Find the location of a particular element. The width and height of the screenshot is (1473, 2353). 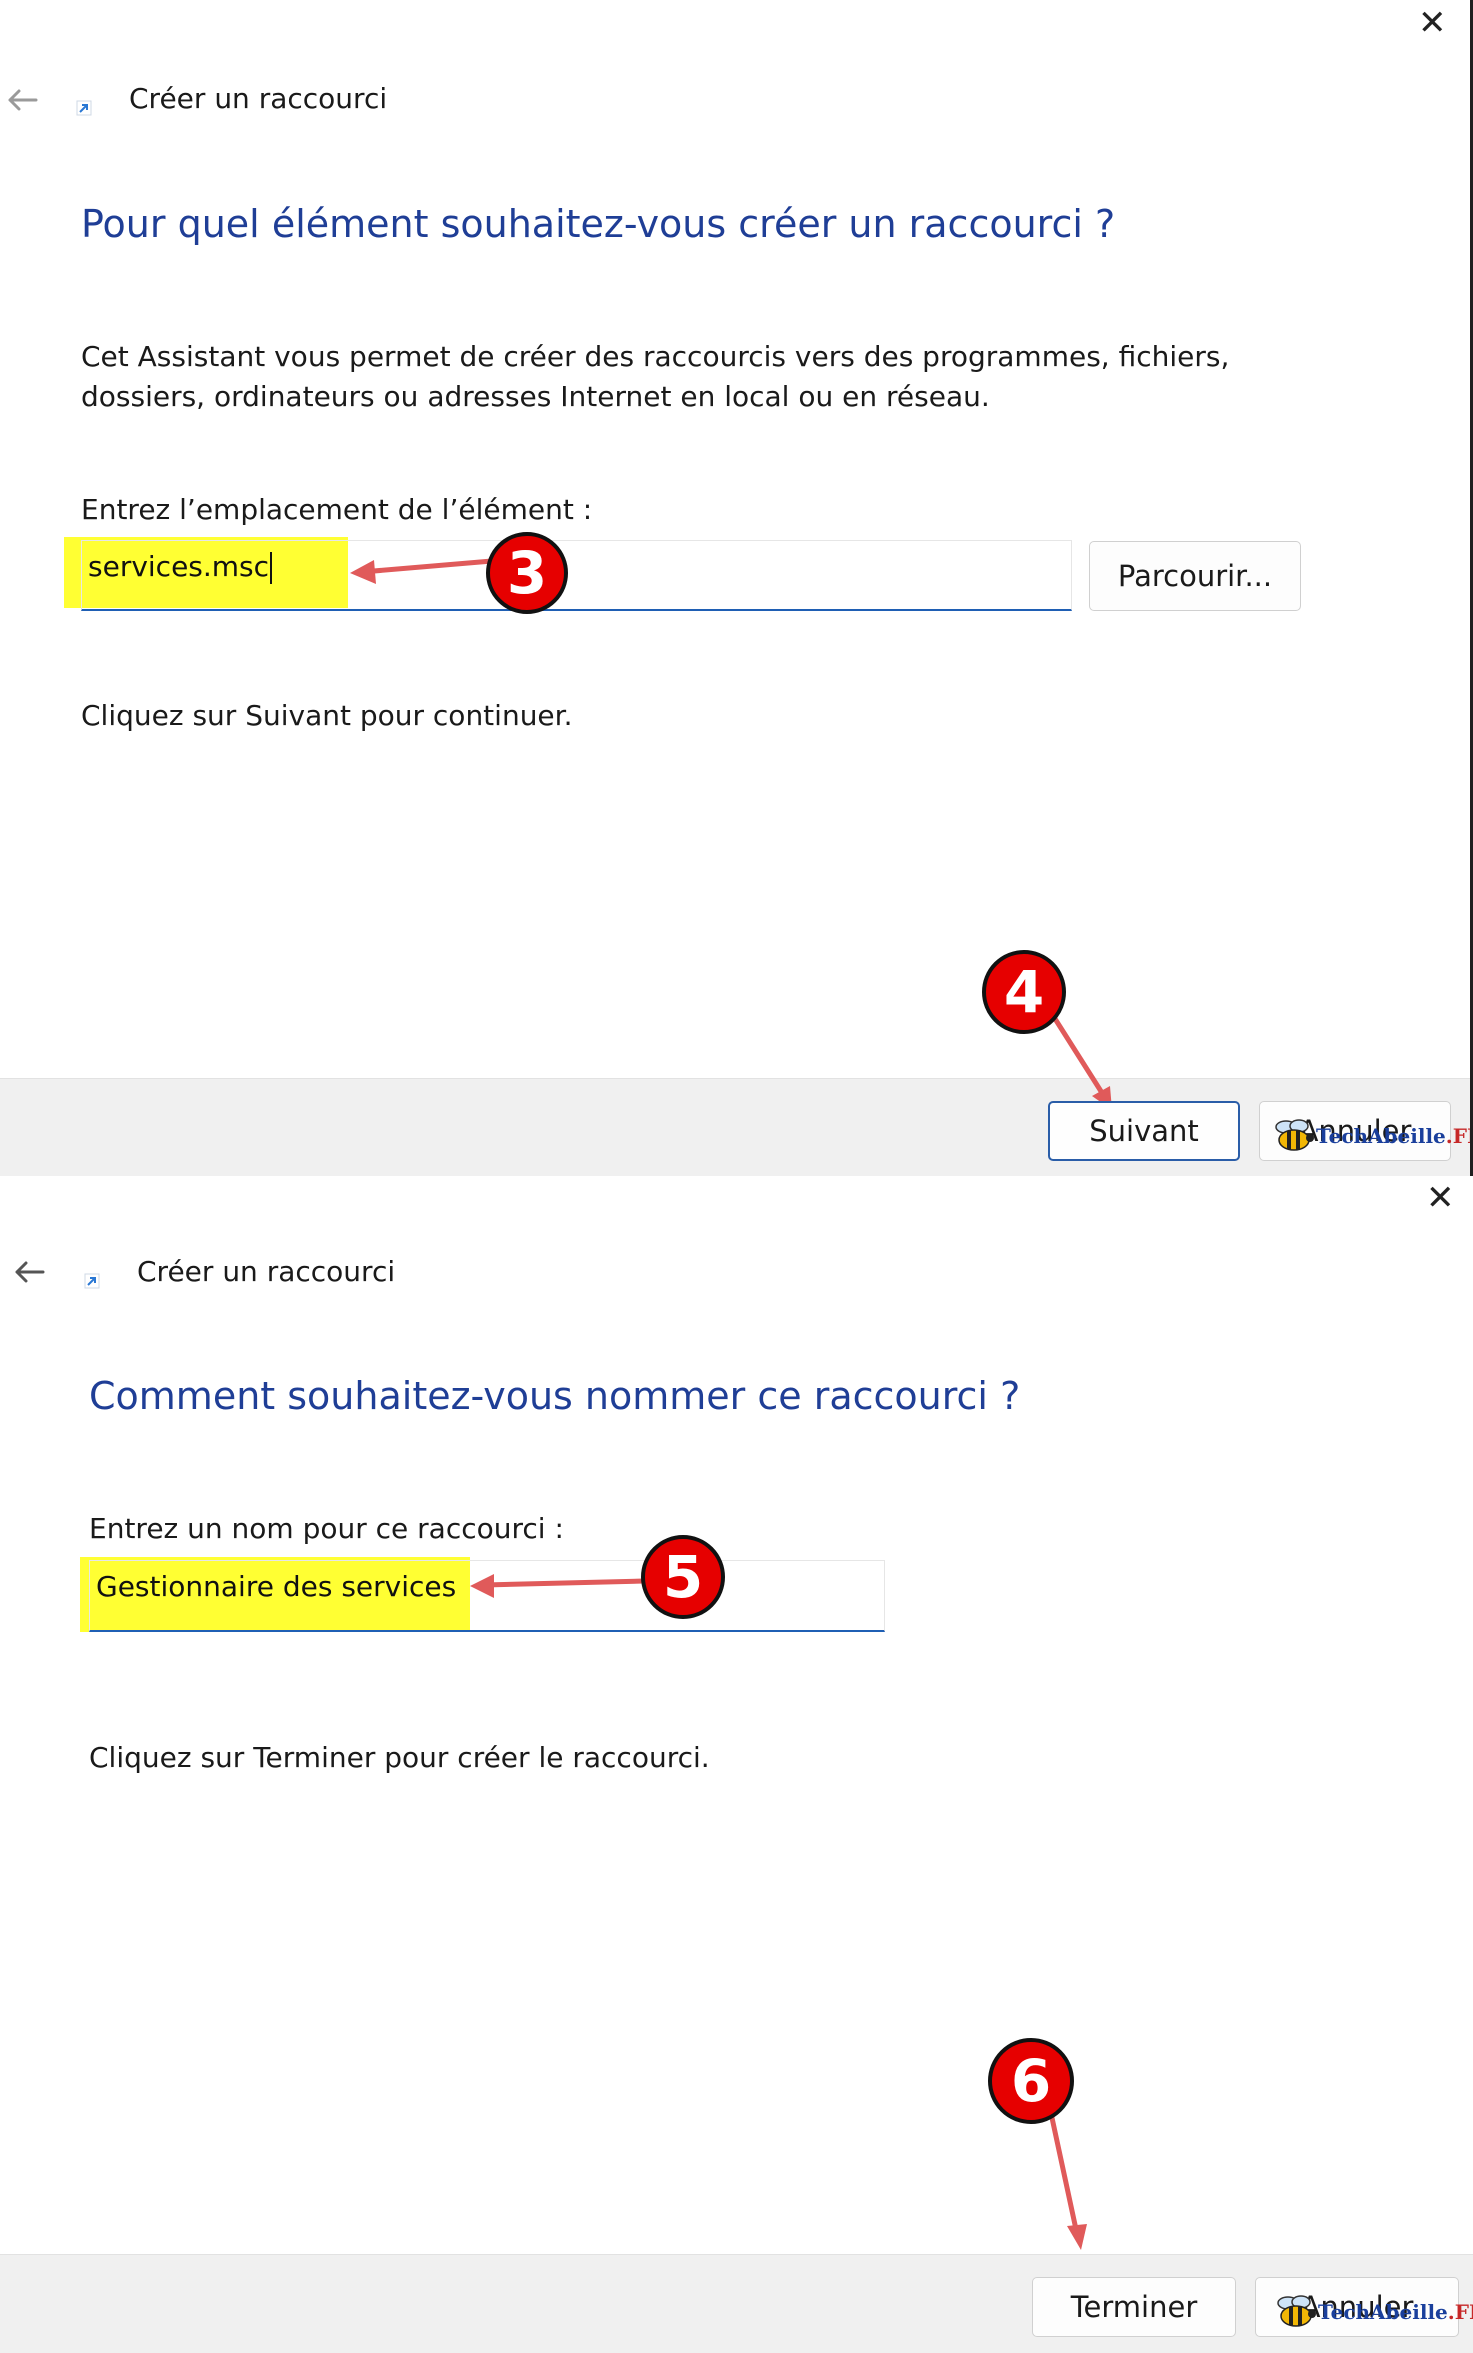

name-label: Entrez un nom pour ce raccourci : is located at coordinates (326, 1528).